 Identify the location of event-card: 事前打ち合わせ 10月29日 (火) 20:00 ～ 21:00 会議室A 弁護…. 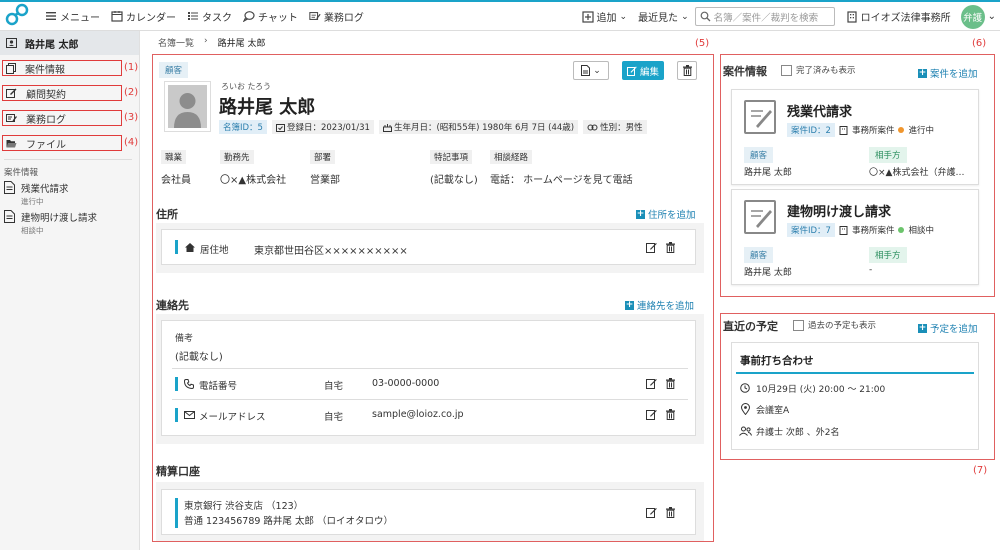
(855, 396).